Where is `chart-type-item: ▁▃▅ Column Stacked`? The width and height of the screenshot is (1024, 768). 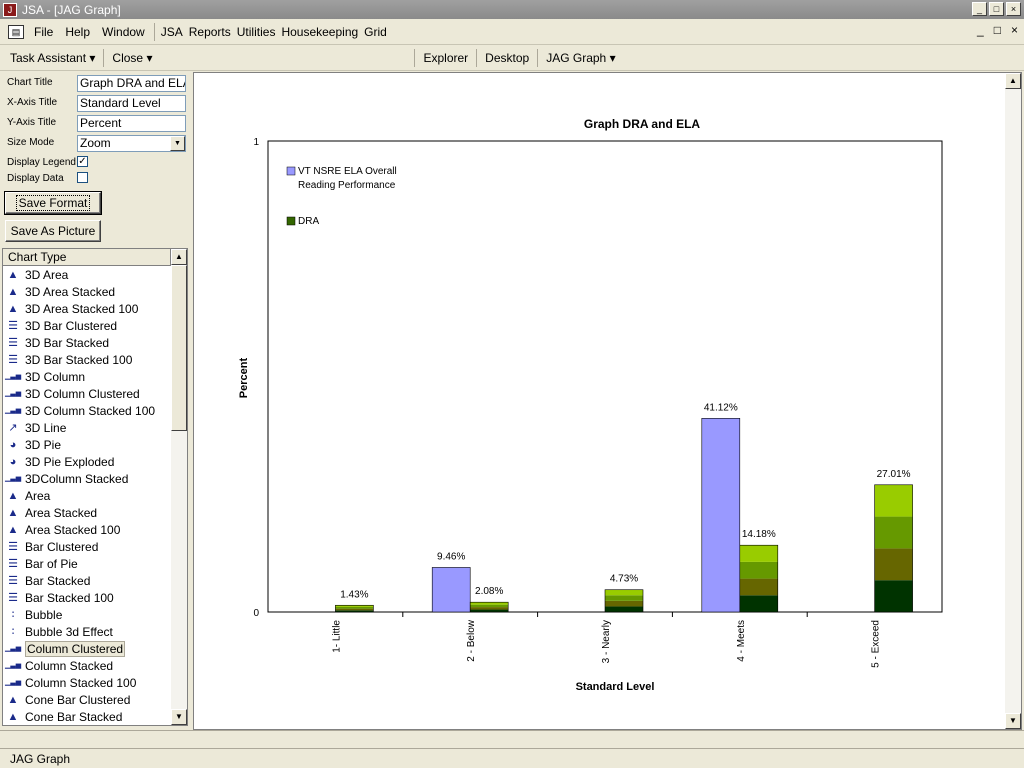
chart-type-item: ▁▃▅ Column Stacked is located at coordinates (95, 665).